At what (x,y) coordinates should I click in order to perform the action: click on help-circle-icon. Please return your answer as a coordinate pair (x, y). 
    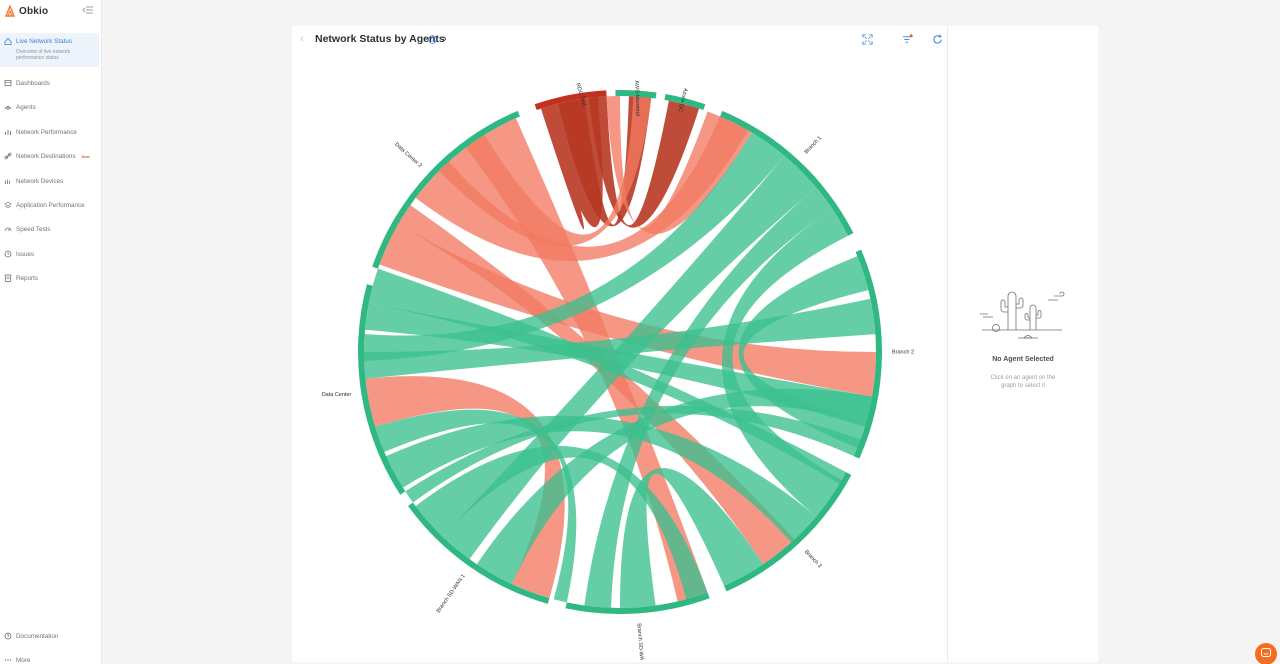
    Looking at the image, I should click on (8, 636).